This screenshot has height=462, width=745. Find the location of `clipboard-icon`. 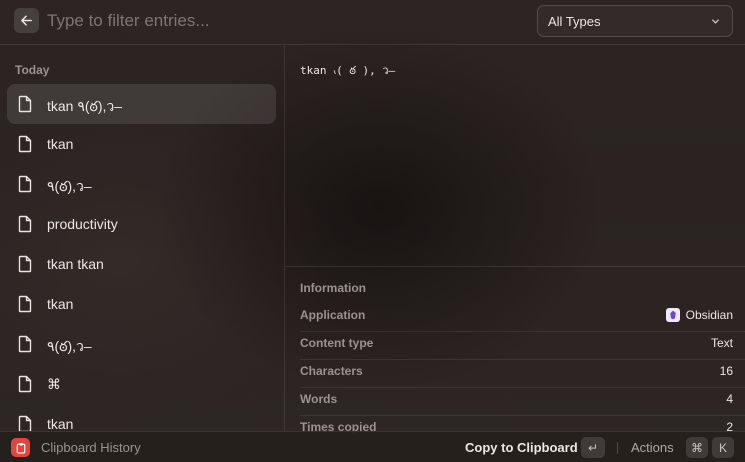

clipboard-icon is located at coordinates (20, 447).